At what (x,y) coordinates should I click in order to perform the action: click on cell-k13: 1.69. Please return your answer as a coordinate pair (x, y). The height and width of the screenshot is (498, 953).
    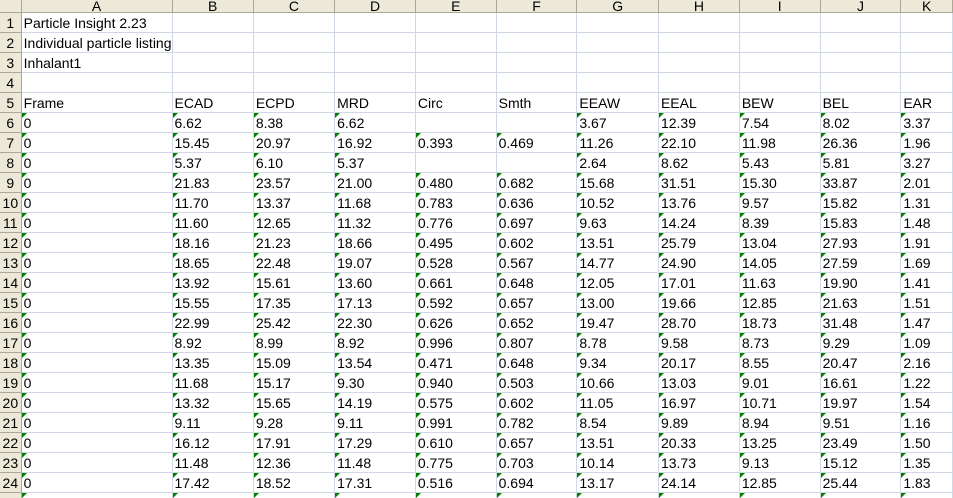
    Looking at the image, I should click on (926, 262).